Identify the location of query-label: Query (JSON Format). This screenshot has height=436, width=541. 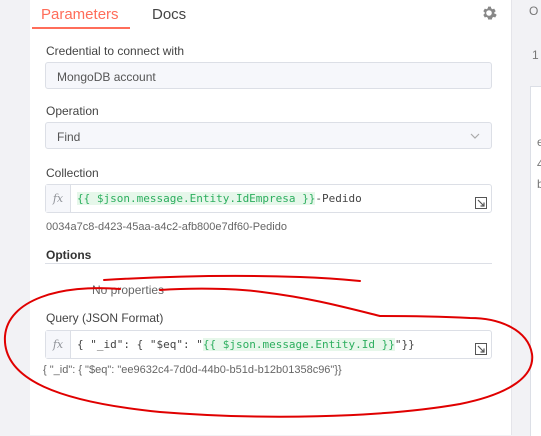
(105, 318).